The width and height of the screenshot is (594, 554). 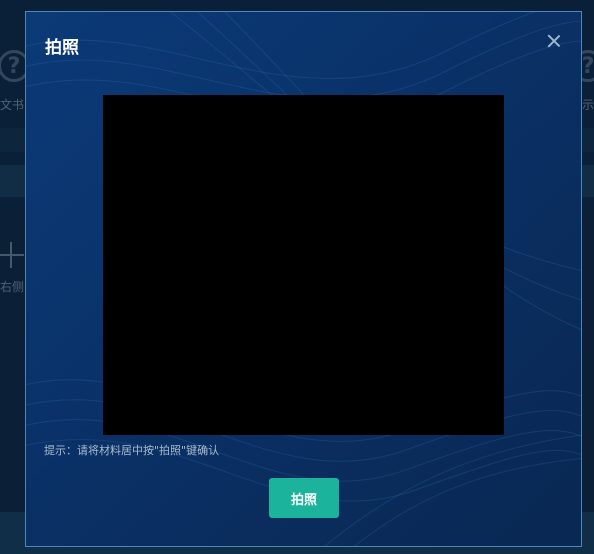 I want to click on close-icon, so click(x=554, y=41).